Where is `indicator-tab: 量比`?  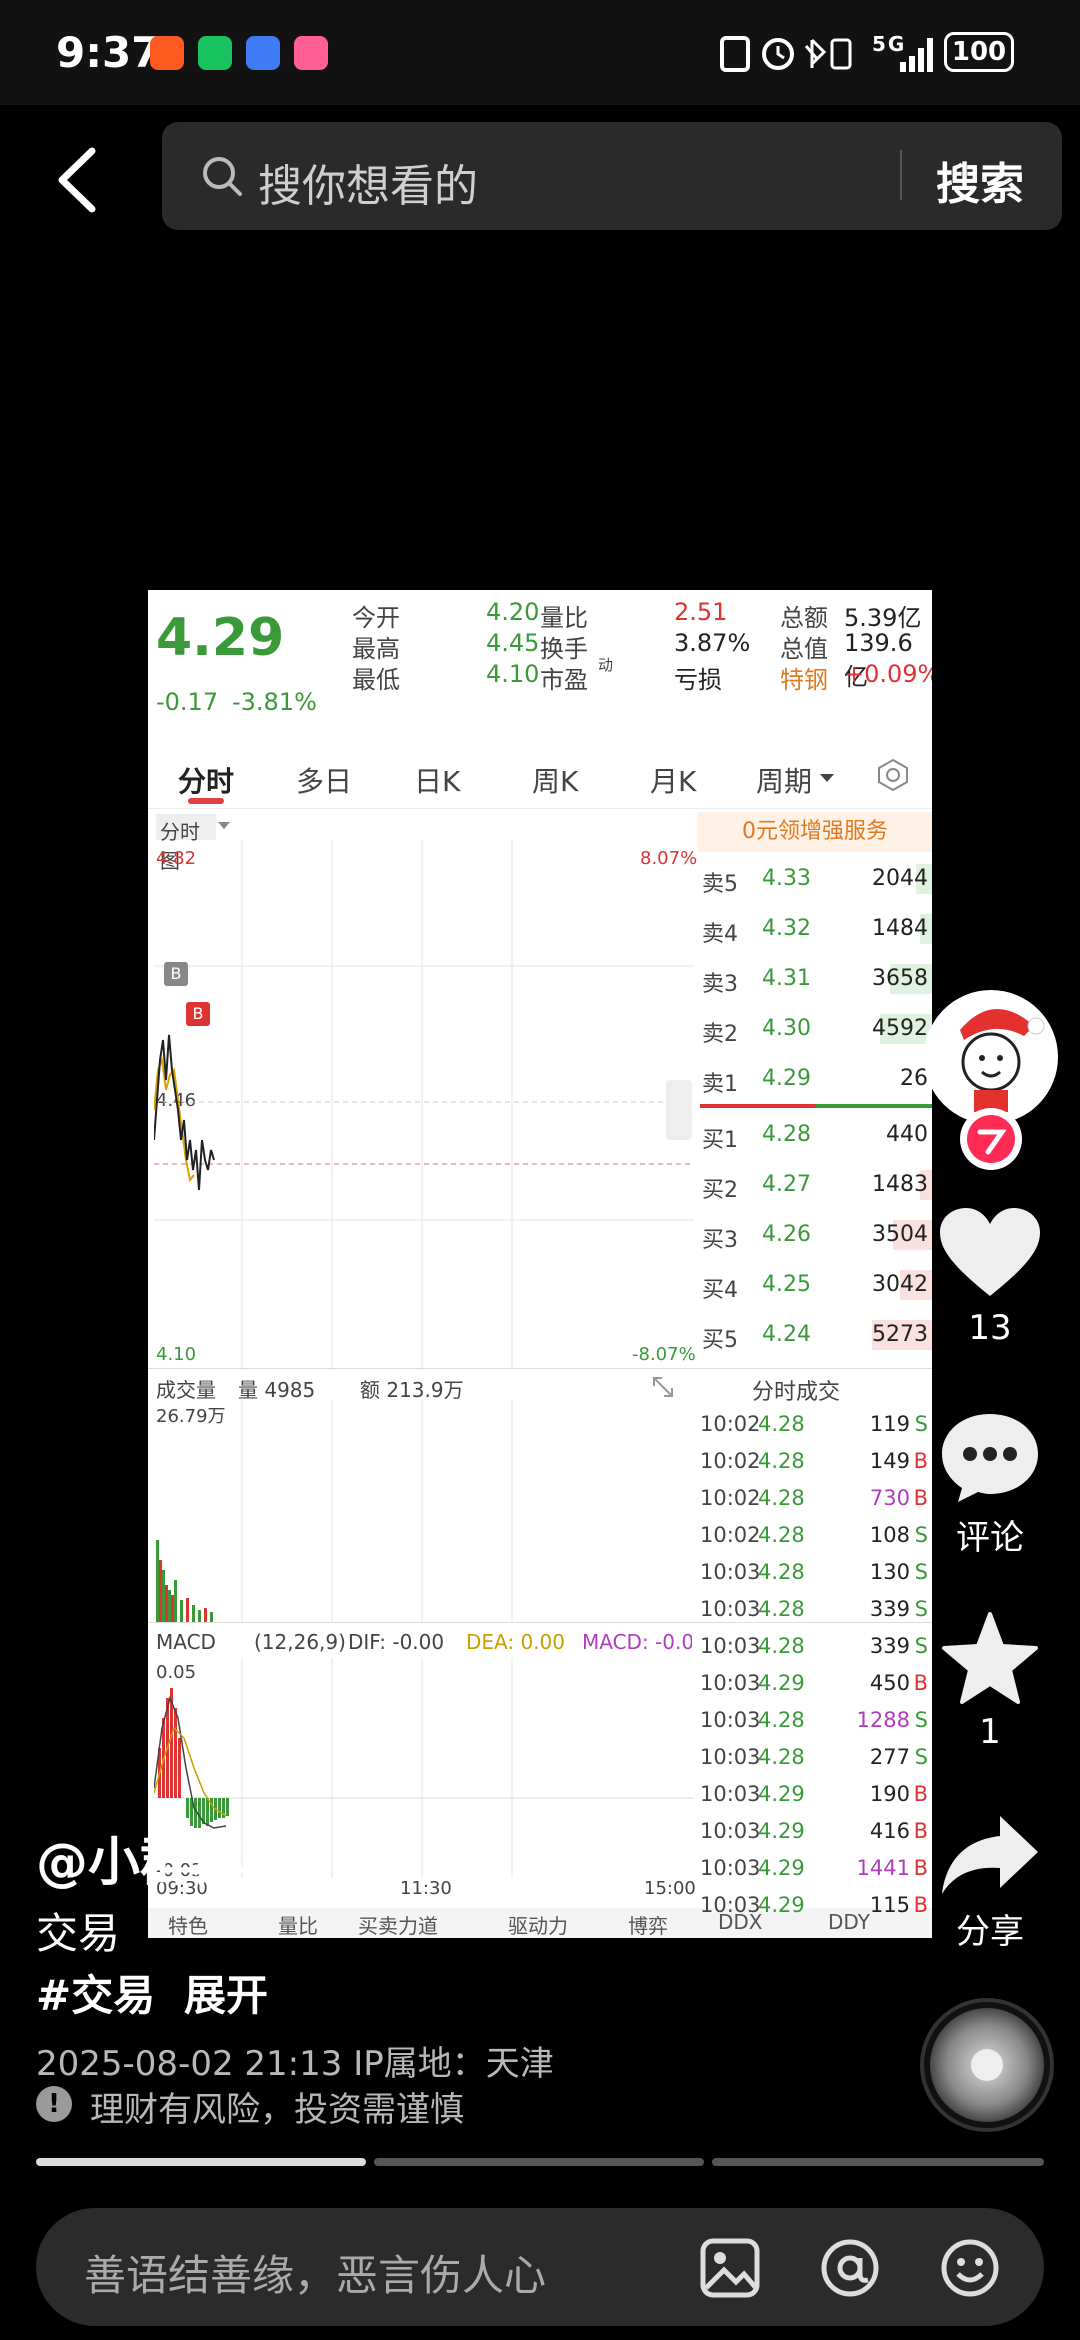 indicator-tab: 量比 is located at coordinates (298, 1924).